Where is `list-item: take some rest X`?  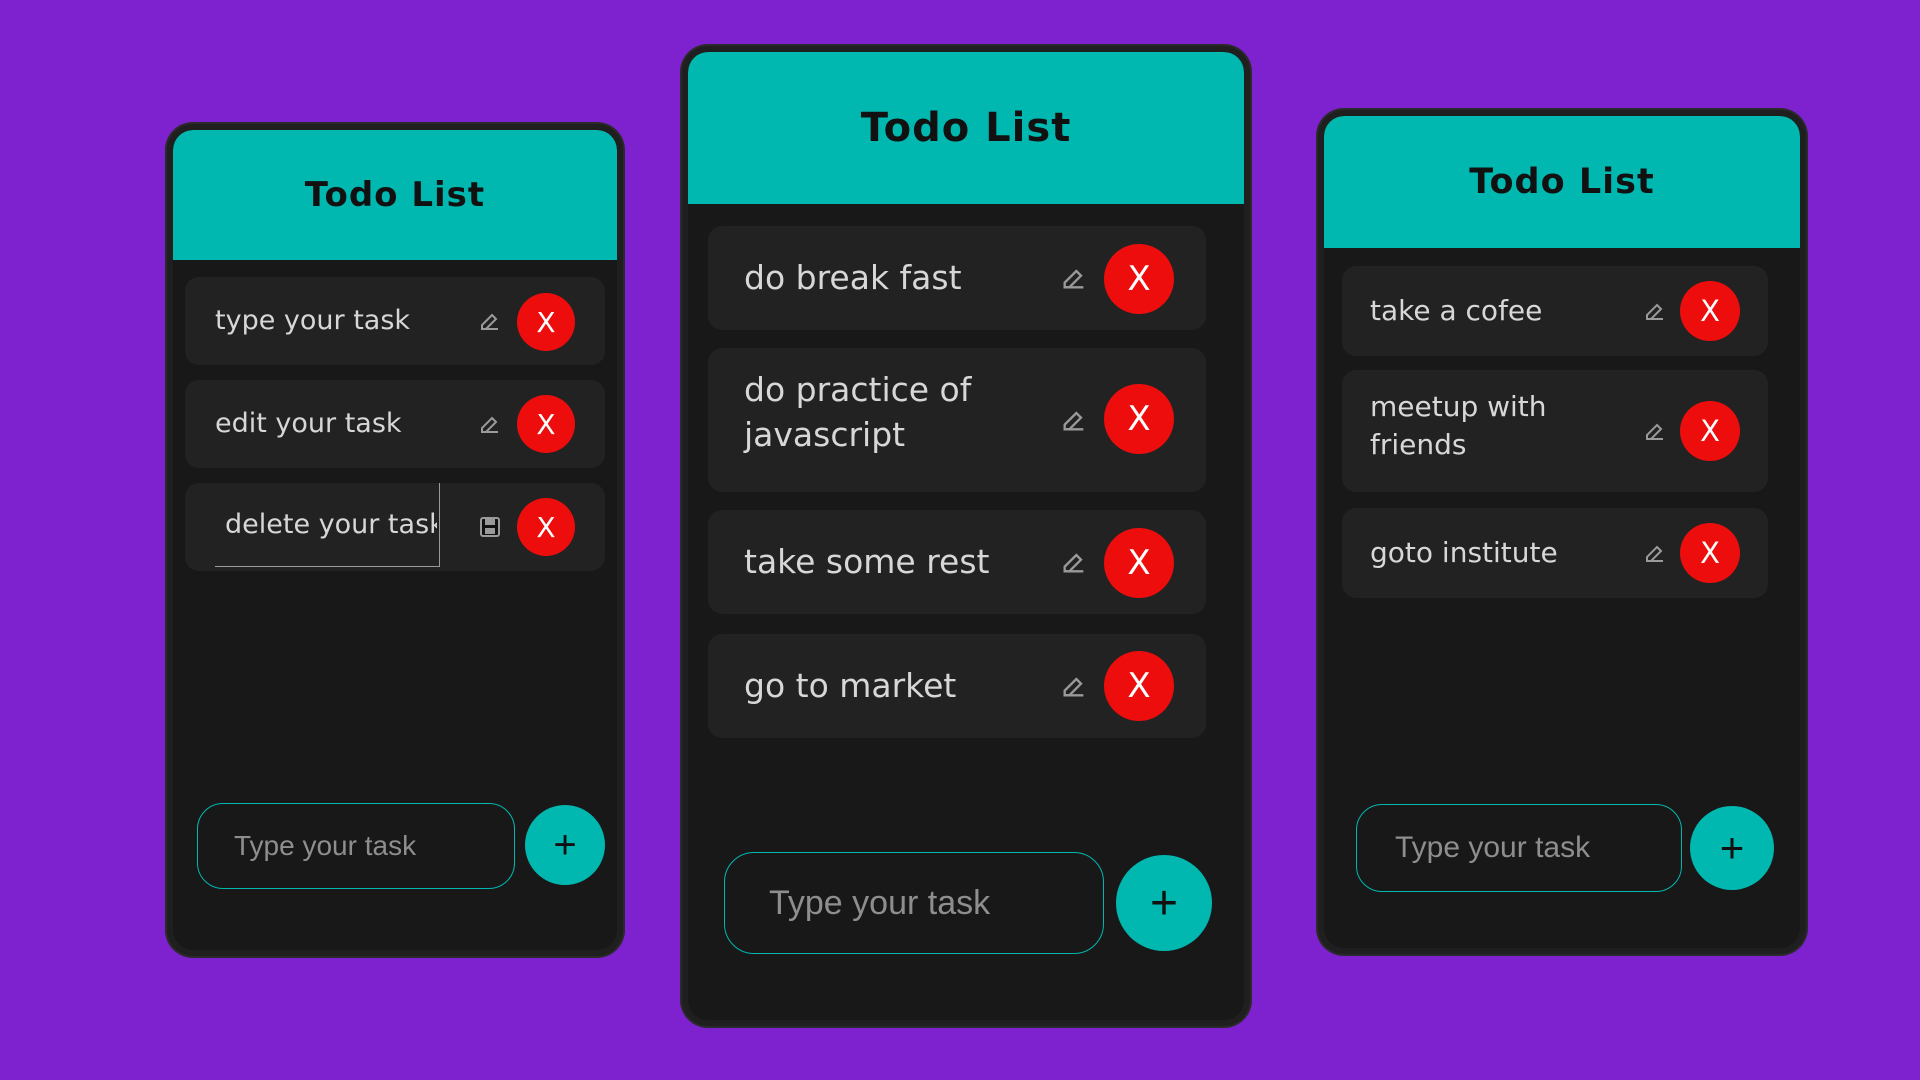 list-item: take some rest X is located at coordinates (957, 562).